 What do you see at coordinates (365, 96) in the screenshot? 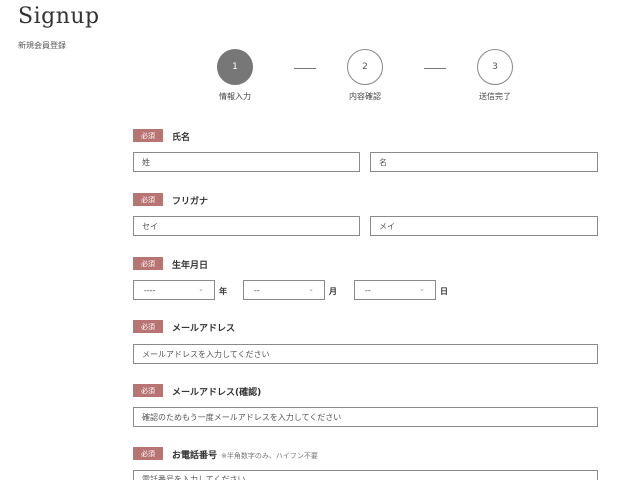
I see `step-2-label: 内容確認` at bounding box center [365, 96].